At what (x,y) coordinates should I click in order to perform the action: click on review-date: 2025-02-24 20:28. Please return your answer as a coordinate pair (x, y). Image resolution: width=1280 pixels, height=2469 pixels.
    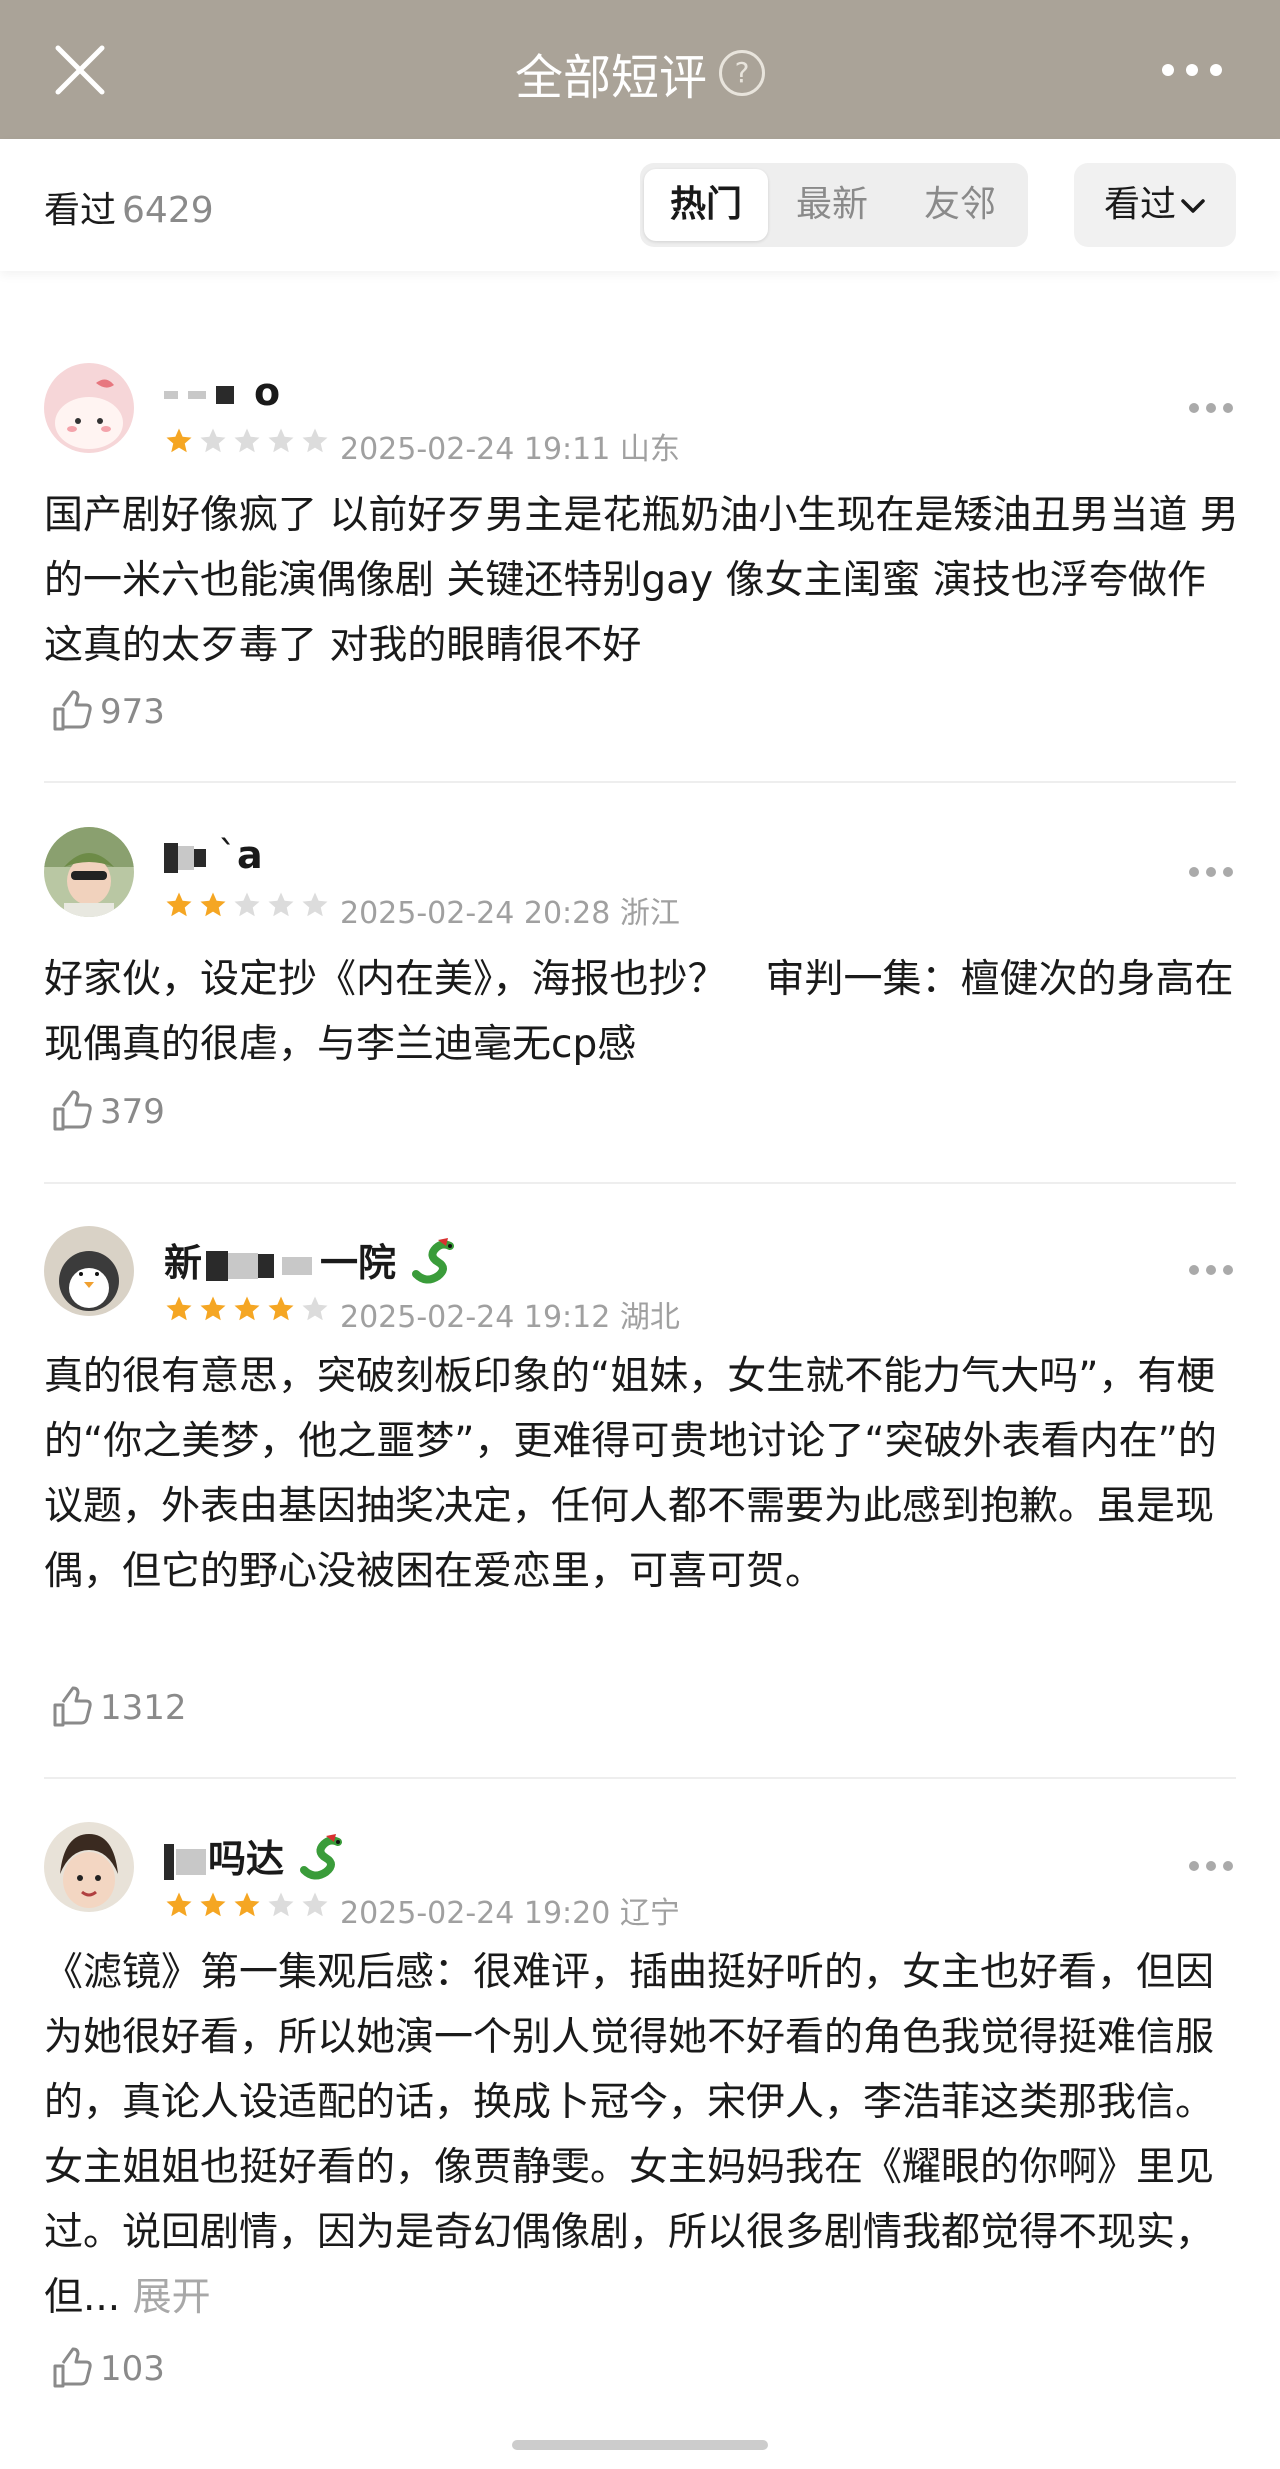
    Looking at the image, I should click on (475, 913).